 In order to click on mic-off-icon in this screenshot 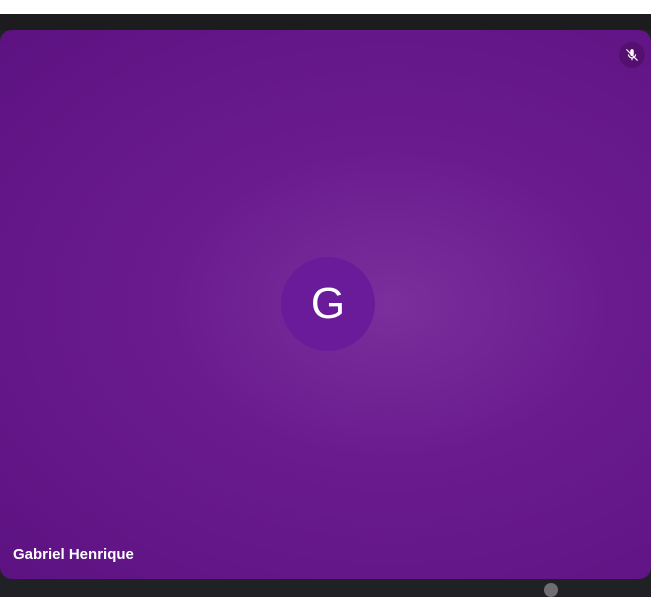, I will do `click(632, 55)`.